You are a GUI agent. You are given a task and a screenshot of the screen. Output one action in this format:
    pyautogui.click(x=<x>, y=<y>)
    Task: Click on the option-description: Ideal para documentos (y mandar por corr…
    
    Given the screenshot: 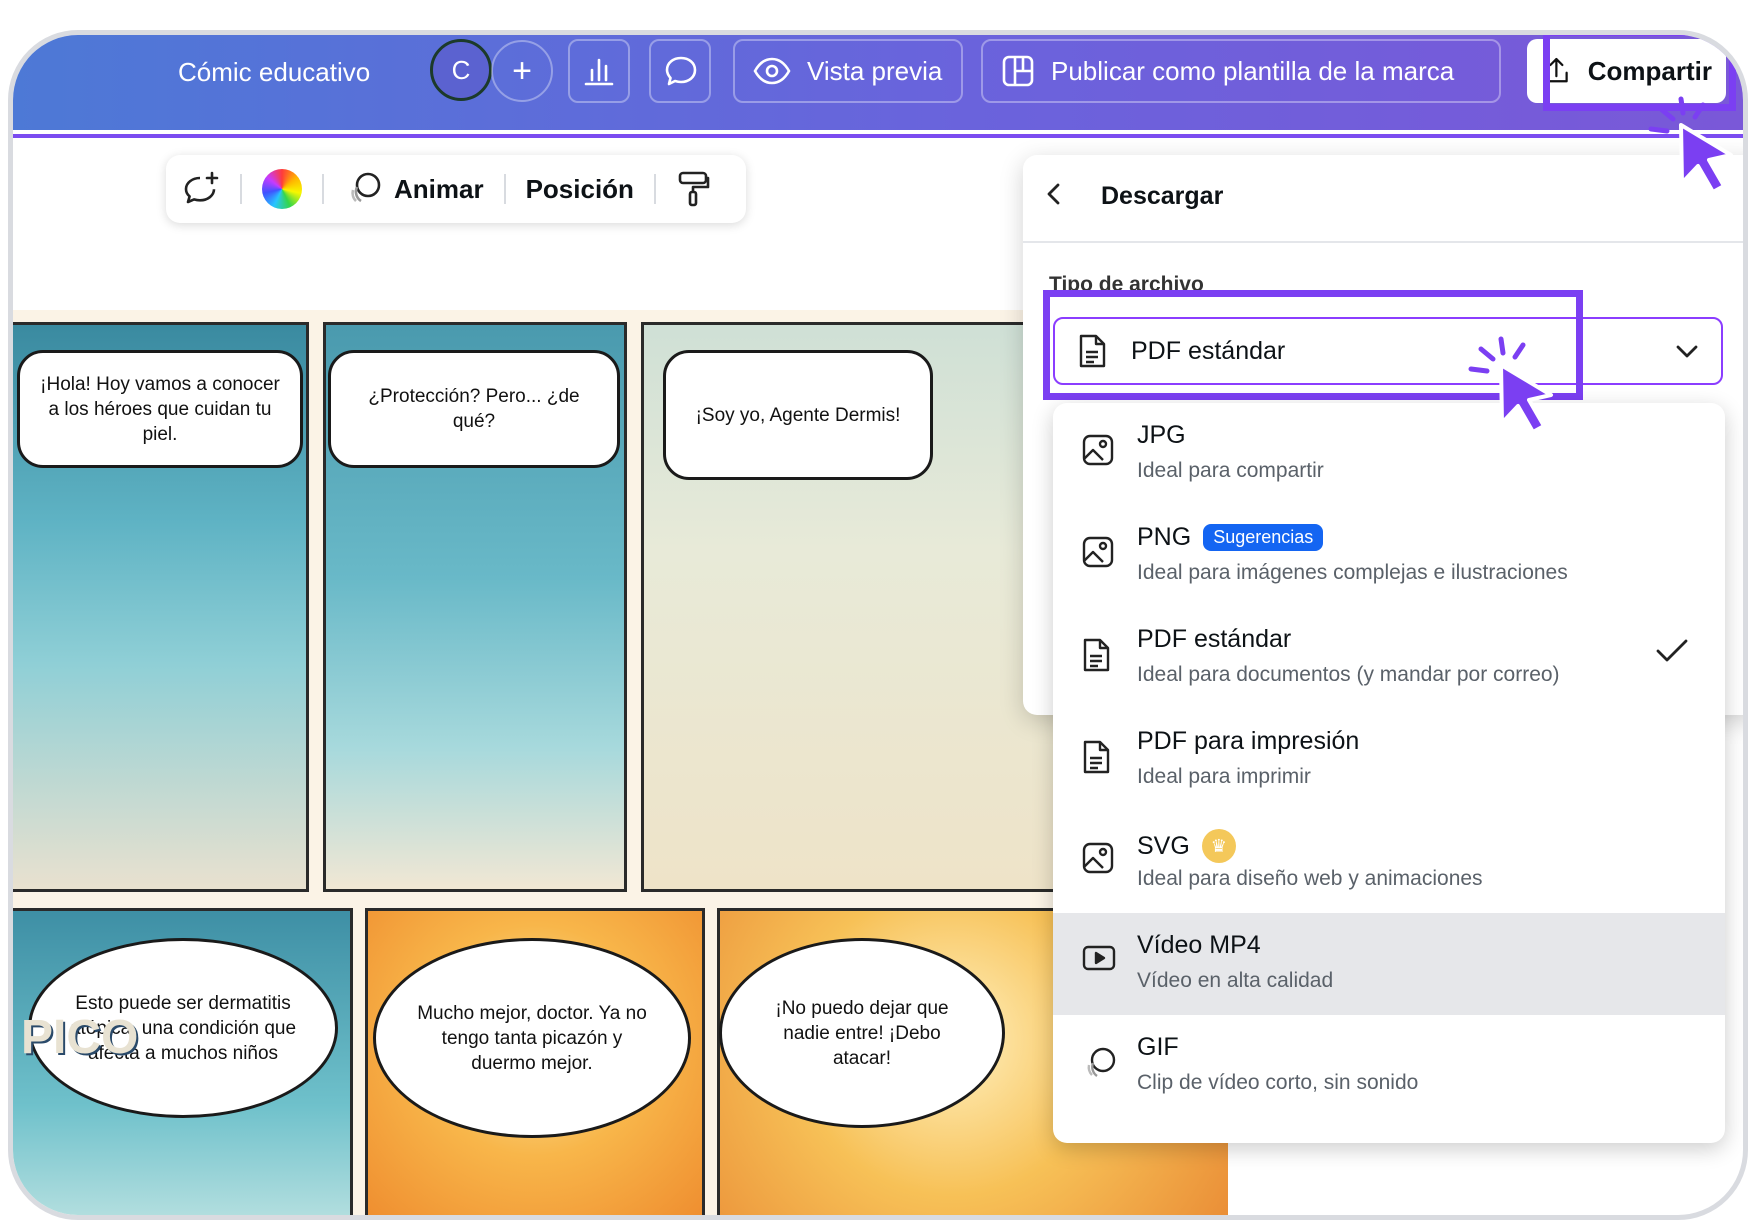 What is the action you would take?
    pyautogui.click(x=1348, y=674)
    